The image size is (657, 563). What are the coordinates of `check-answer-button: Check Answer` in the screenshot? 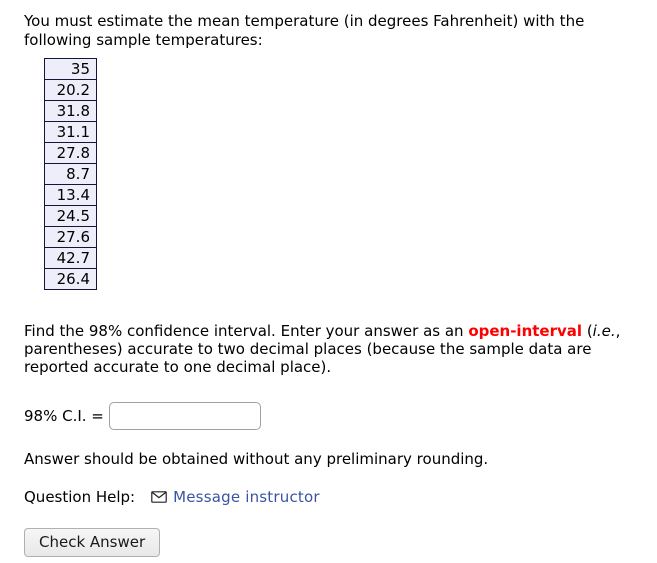 It's located at (92, 542).